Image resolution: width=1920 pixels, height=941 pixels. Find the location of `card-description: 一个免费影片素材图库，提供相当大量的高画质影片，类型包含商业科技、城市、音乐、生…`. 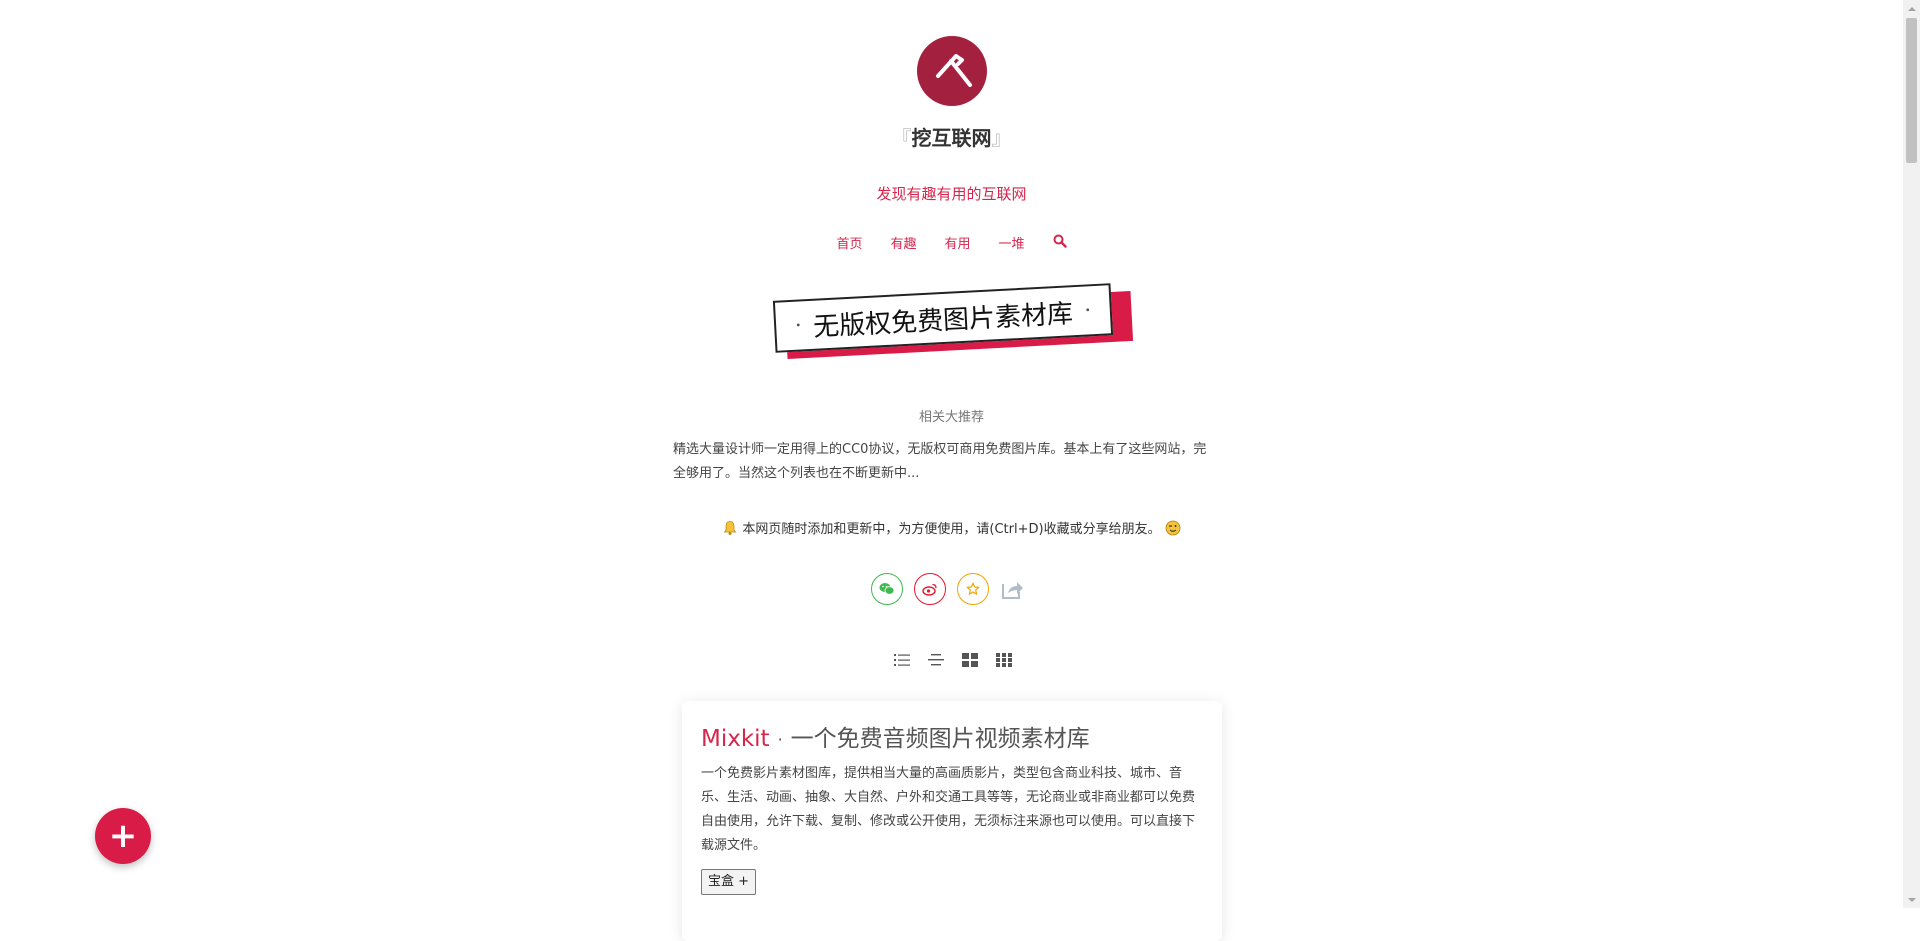

card-description: 一个免费影片素材图库，提供相当大量的高画质影片，类型包含商业科技、城市、音乐、生… is located at coordinates (948, 809).